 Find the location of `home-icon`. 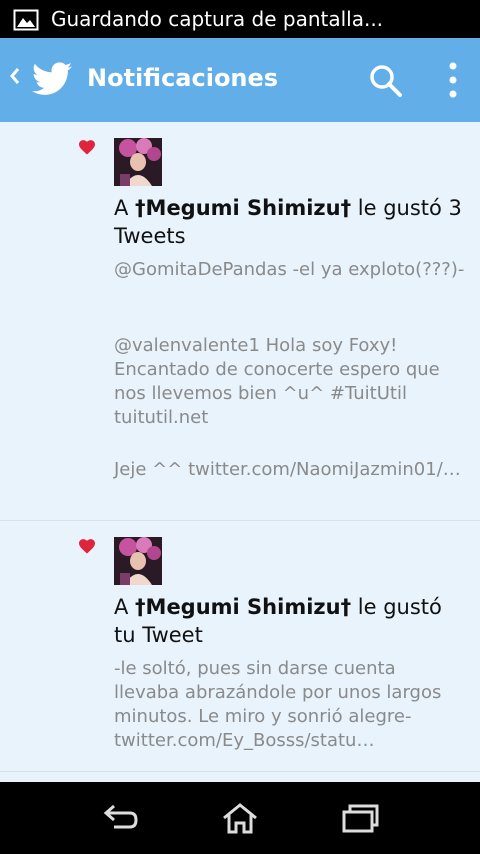

home-icon is located at coordinates (240, 818).